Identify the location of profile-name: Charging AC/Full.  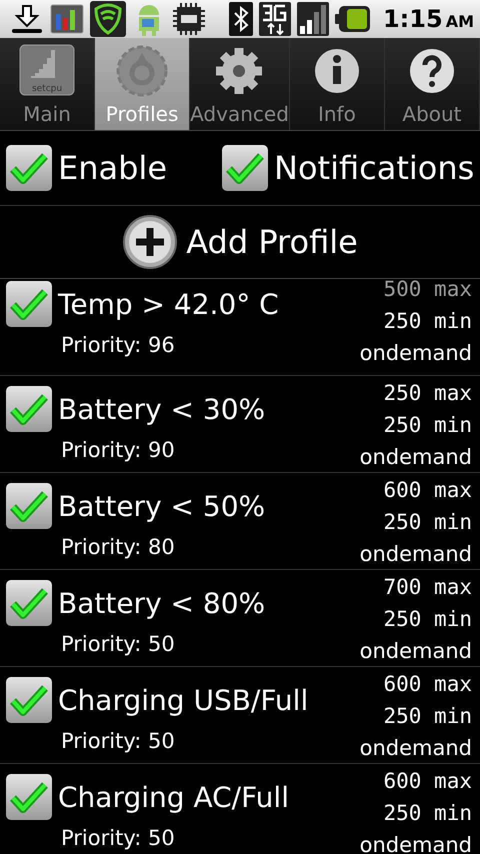
(173, 797).